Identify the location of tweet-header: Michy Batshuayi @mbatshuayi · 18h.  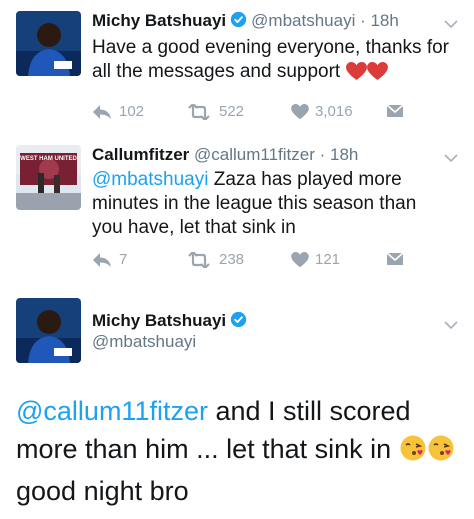
(245, 22).